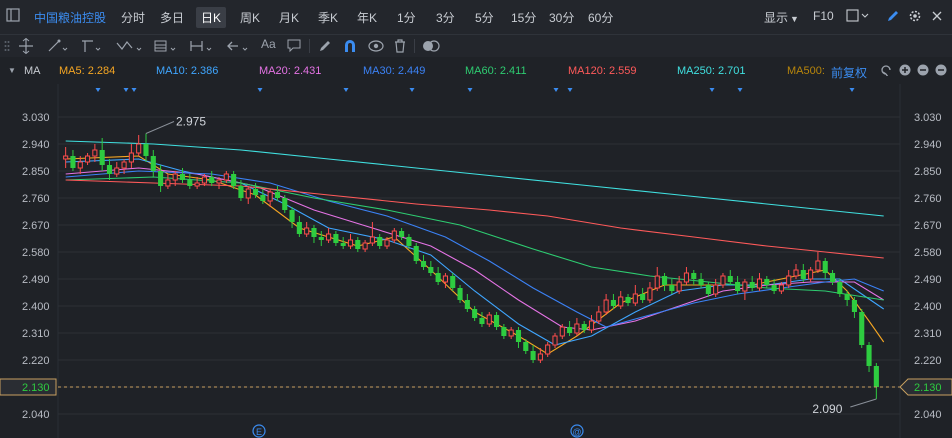 The width and height of the screenshot is (952, 438). I want to click on toggle-icon, so click(431, 47).